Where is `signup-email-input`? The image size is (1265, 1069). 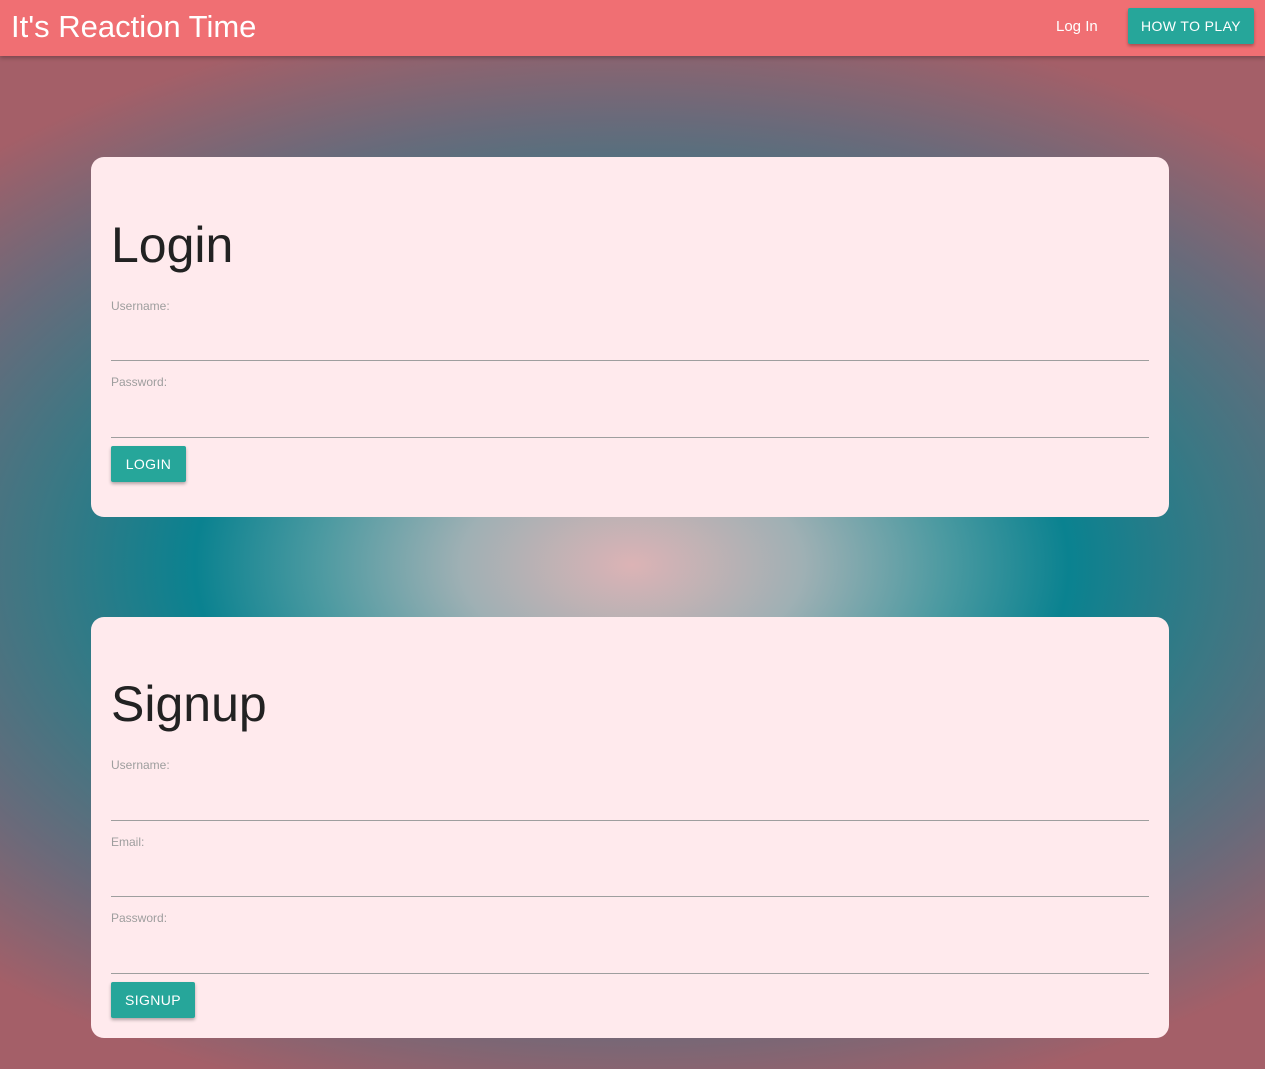
signup-email-input is located at coordinates (630, 881).